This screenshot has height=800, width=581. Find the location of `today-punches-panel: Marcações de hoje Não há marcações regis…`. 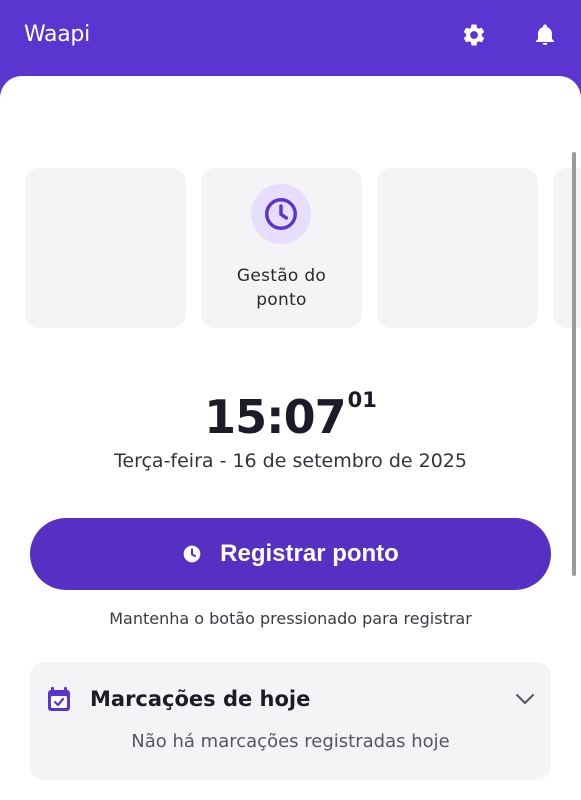

today-punches-panel: Marcações de hoje Não há marcações regis… is located at coordinates (290, 721).